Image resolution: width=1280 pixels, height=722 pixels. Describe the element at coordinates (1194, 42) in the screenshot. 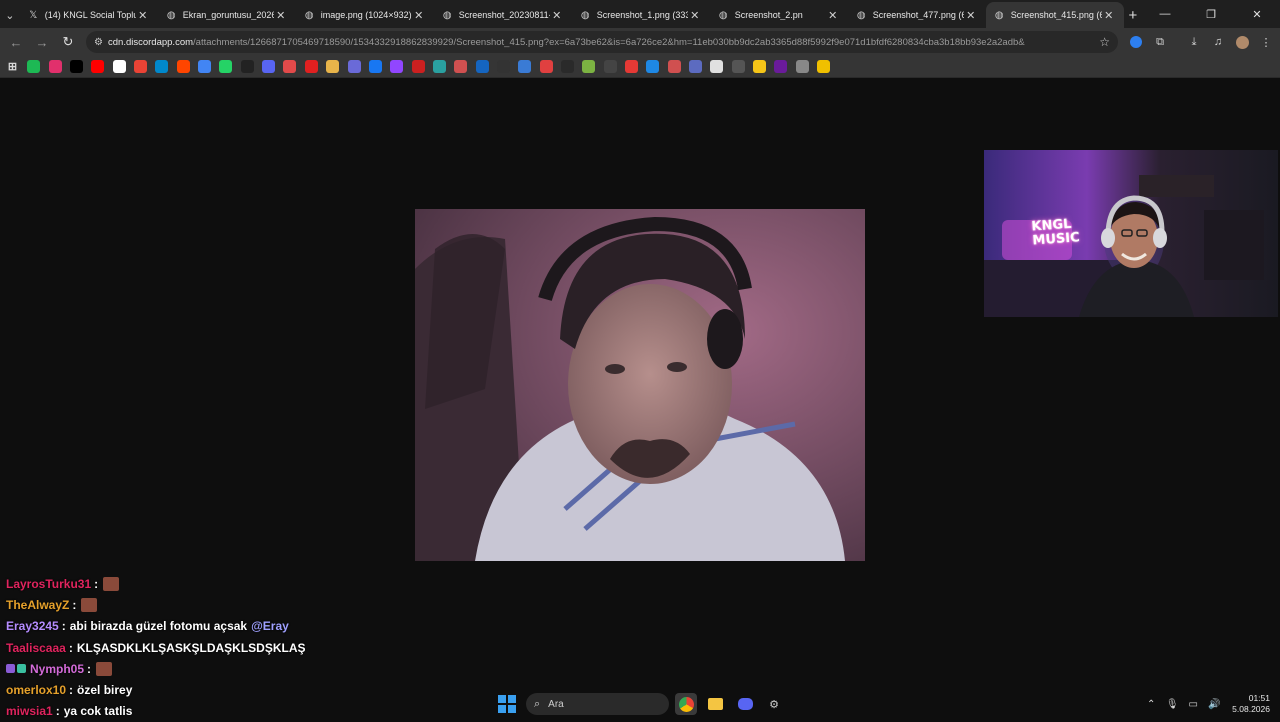

I see `download-icon: ⤓` at that location.